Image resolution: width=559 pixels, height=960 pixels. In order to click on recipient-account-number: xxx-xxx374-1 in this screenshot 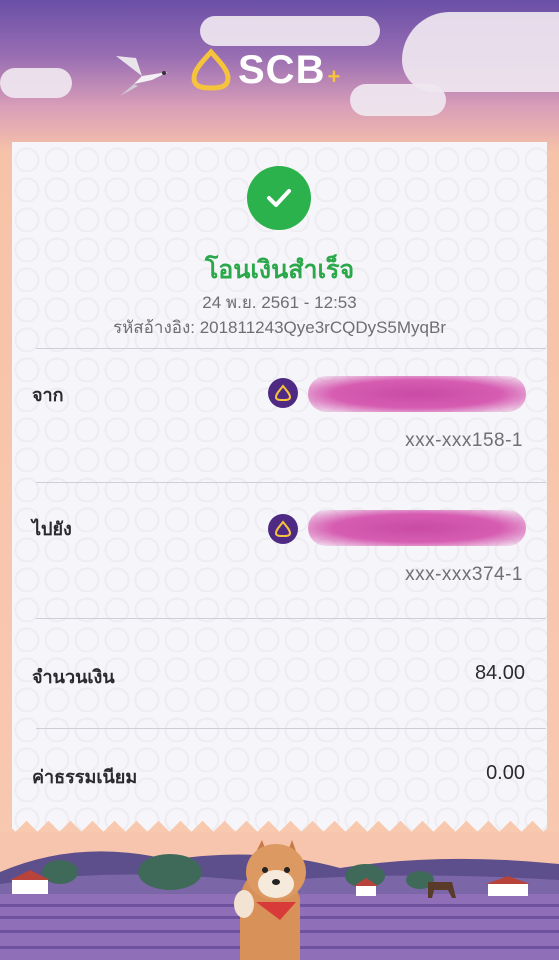, I will do `click(464, 574)`.